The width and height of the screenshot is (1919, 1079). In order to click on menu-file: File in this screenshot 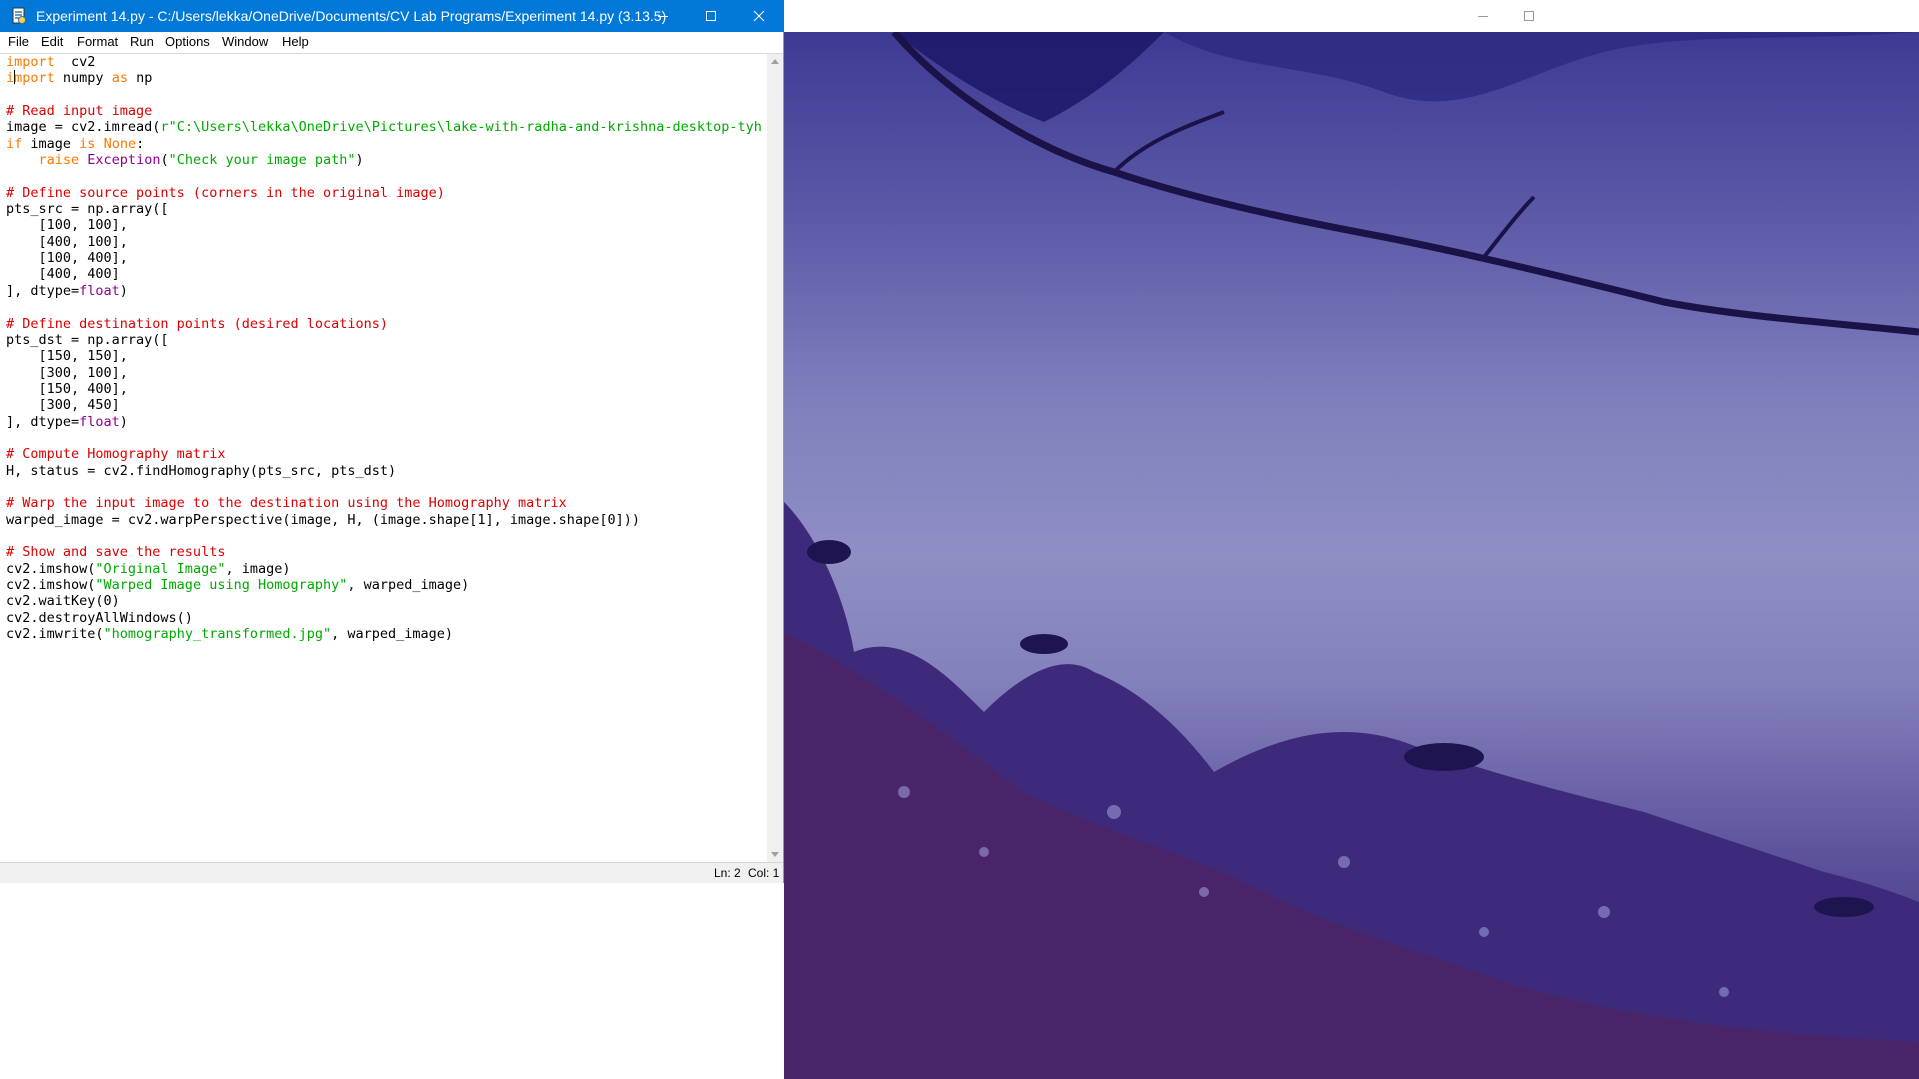, I will do `click(18, 42)`.